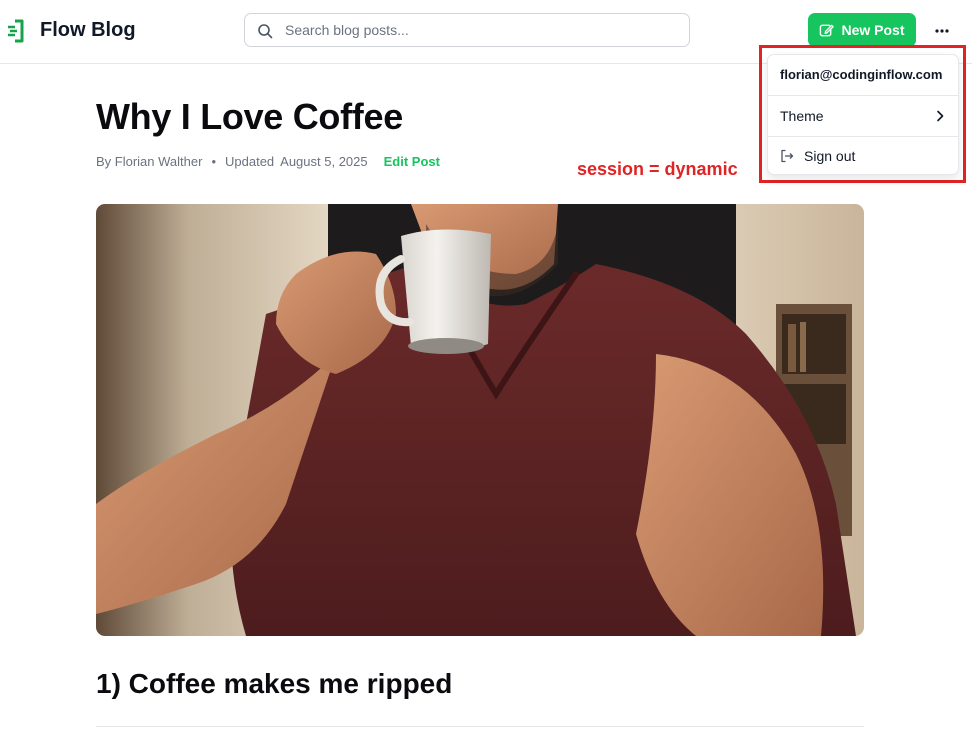  I want to click on user-email: florian@codinginflow.com, so click(861, 74).